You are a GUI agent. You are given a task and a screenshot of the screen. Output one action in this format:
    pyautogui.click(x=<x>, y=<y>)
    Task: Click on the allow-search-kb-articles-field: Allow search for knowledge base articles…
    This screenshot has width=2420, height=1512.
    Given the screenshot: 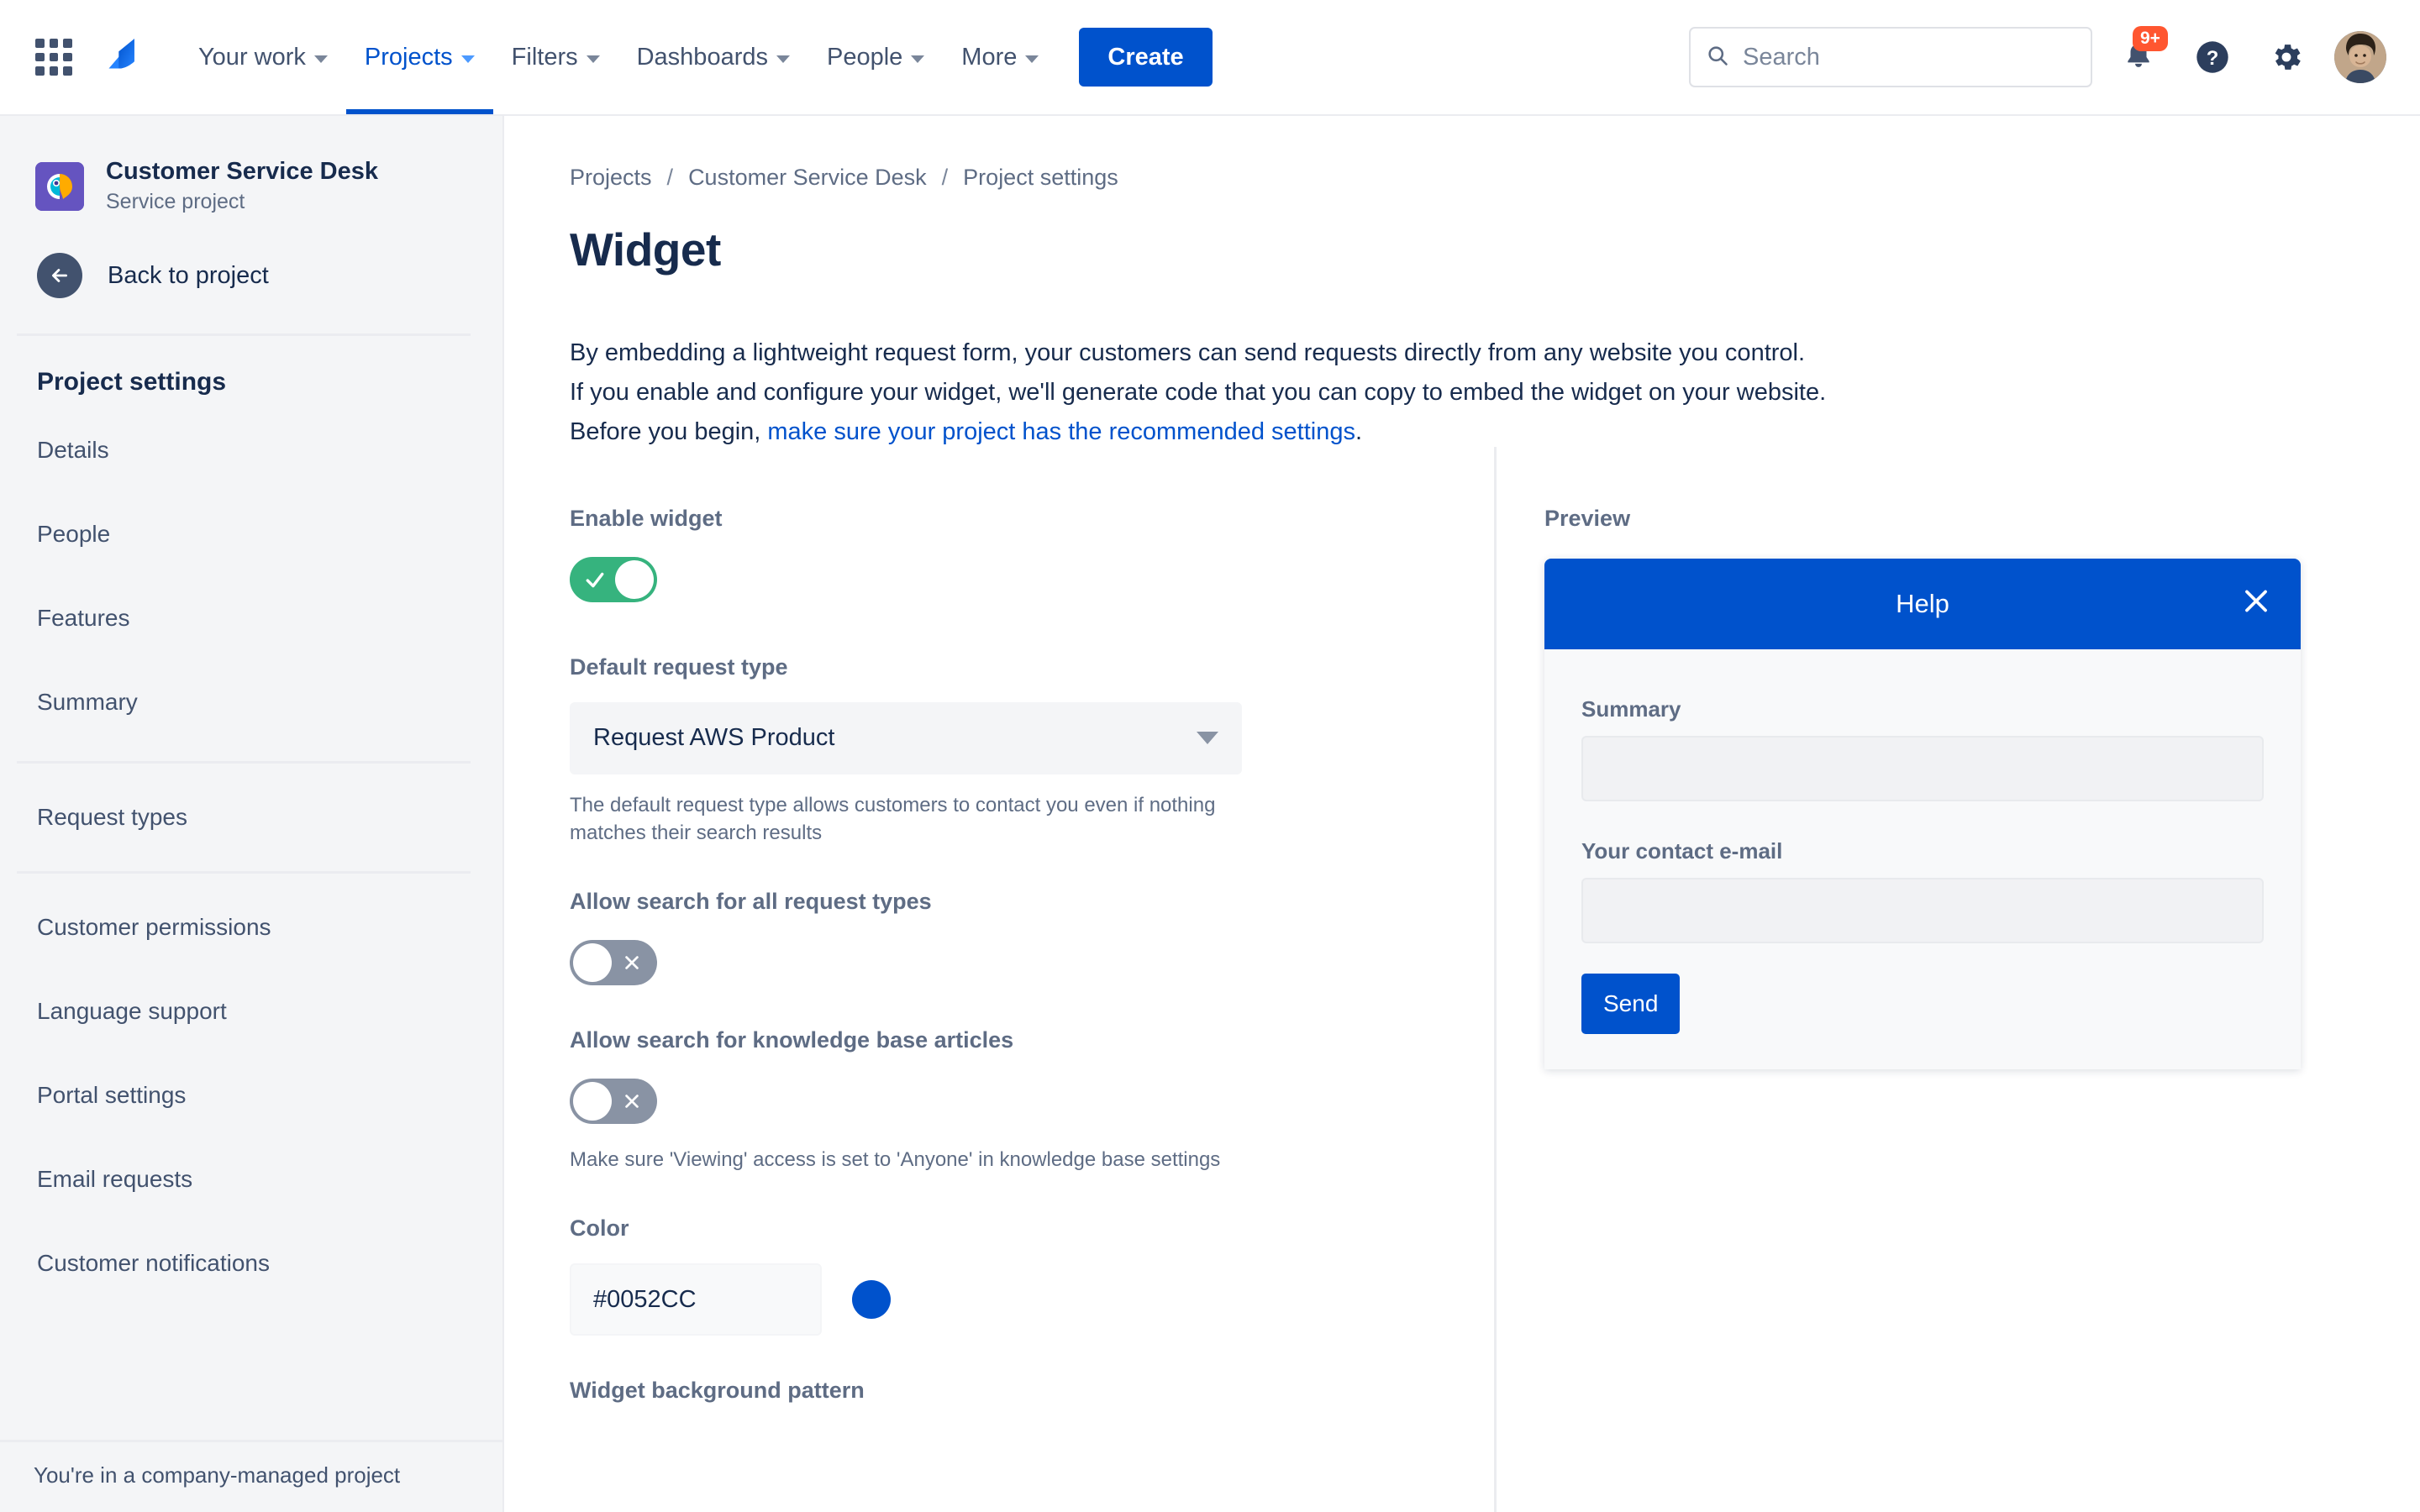 What is the action you would take?
    pyautogui.click(x=1032, y=1100)
    